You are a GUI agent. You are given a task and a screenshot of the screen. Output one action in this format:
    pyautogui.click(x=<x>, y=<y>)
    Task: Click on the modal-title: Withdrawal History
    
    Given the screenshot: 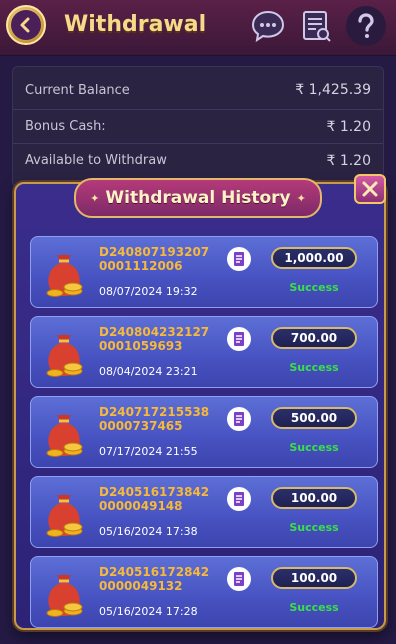 What is the action you would take?
    pyautogui.click(x=198, y=198)
    